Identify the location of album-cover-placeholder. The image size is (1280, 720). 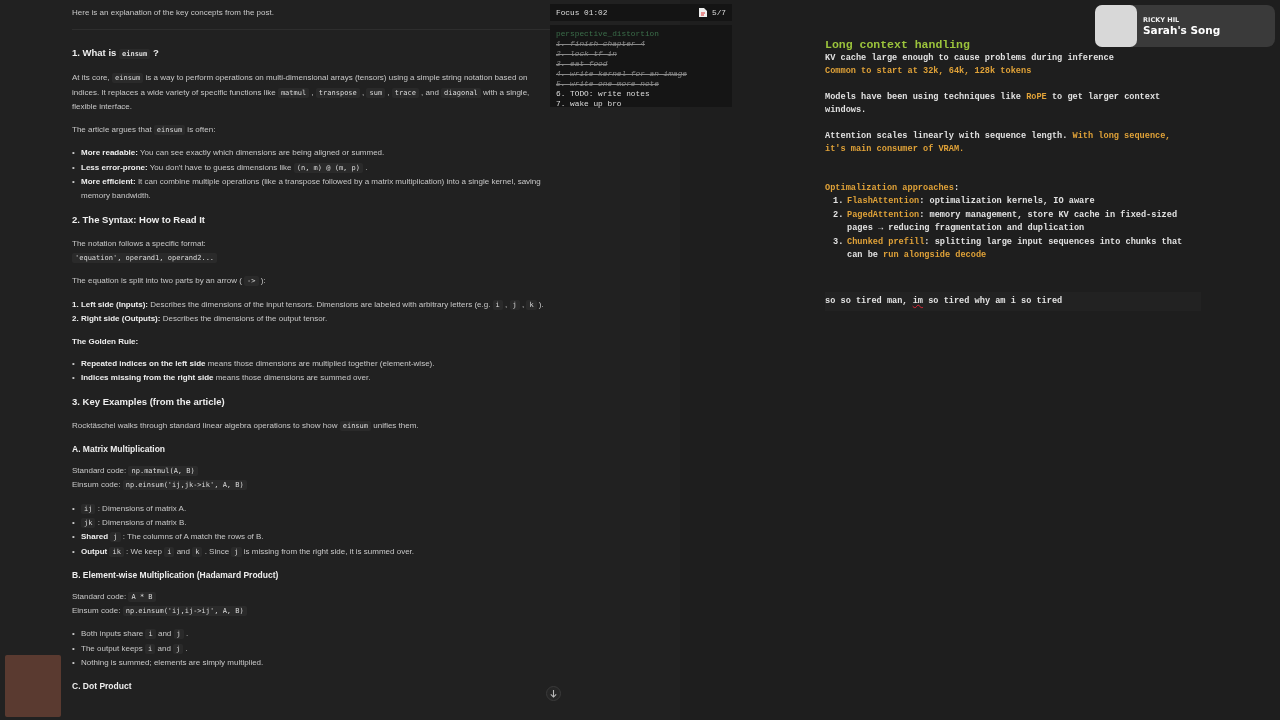
(1116, 26).